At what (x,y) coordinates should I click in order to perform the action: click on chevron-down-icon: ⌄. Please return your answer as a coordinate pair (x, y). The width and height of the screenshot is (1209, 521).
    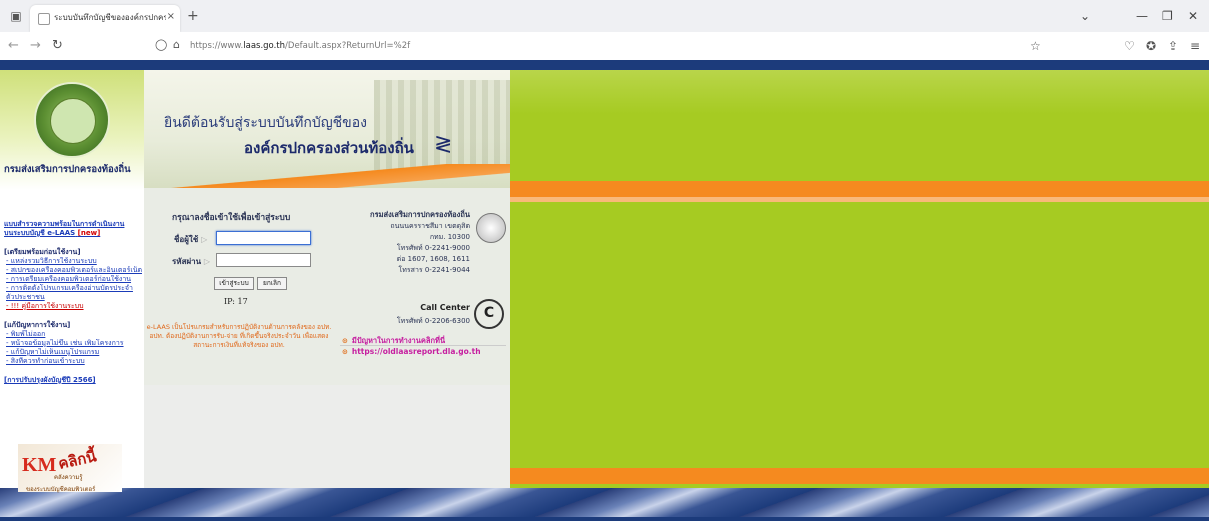
    Looking at the image, I should click on (1085, 16).